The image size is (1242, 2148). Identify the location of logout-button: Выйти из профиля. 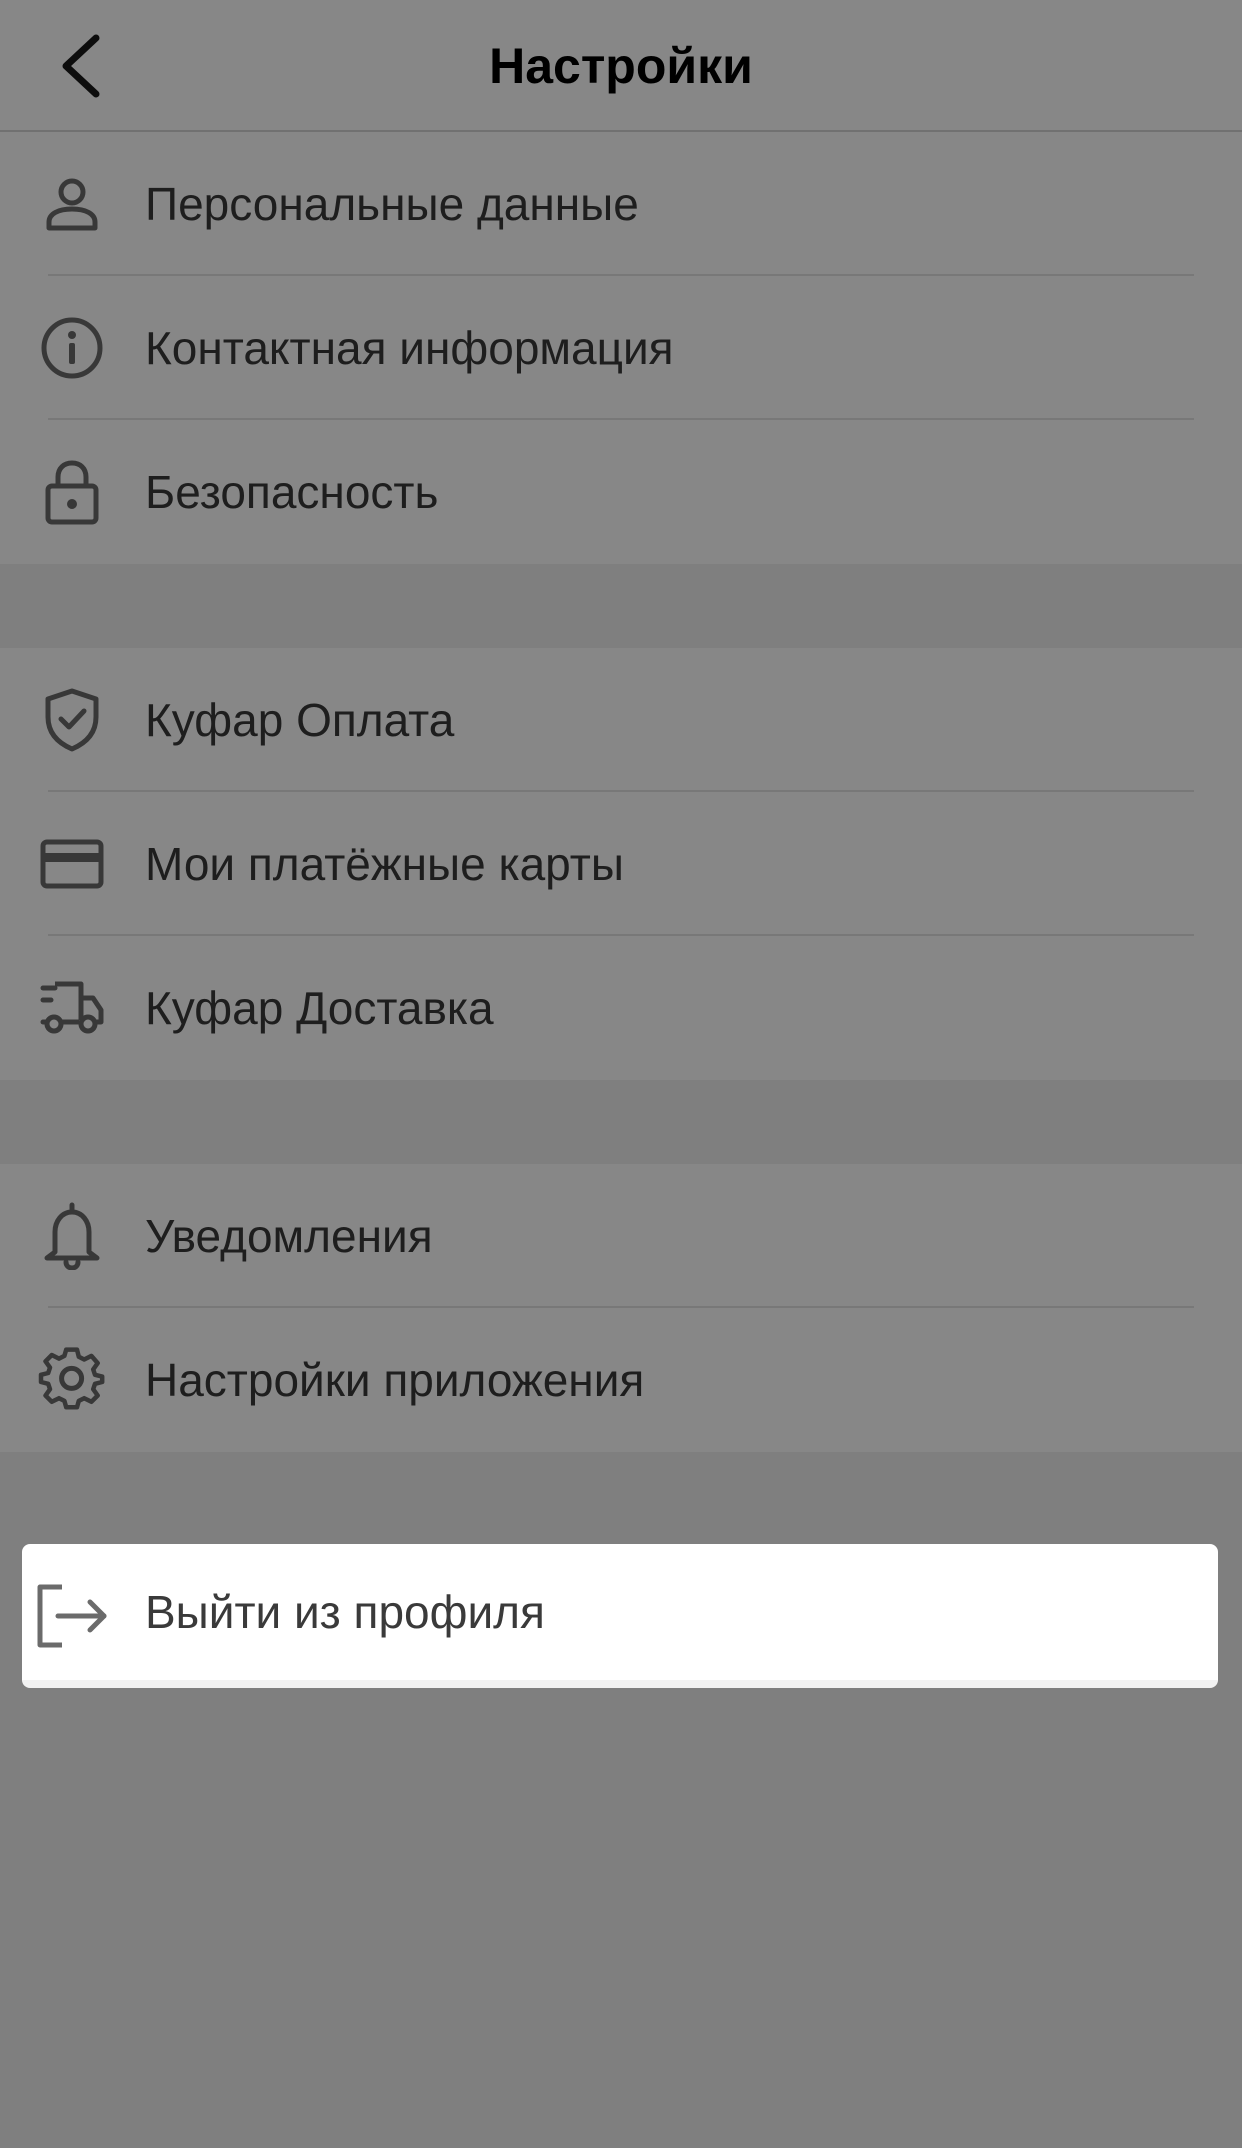
(620, 1616).